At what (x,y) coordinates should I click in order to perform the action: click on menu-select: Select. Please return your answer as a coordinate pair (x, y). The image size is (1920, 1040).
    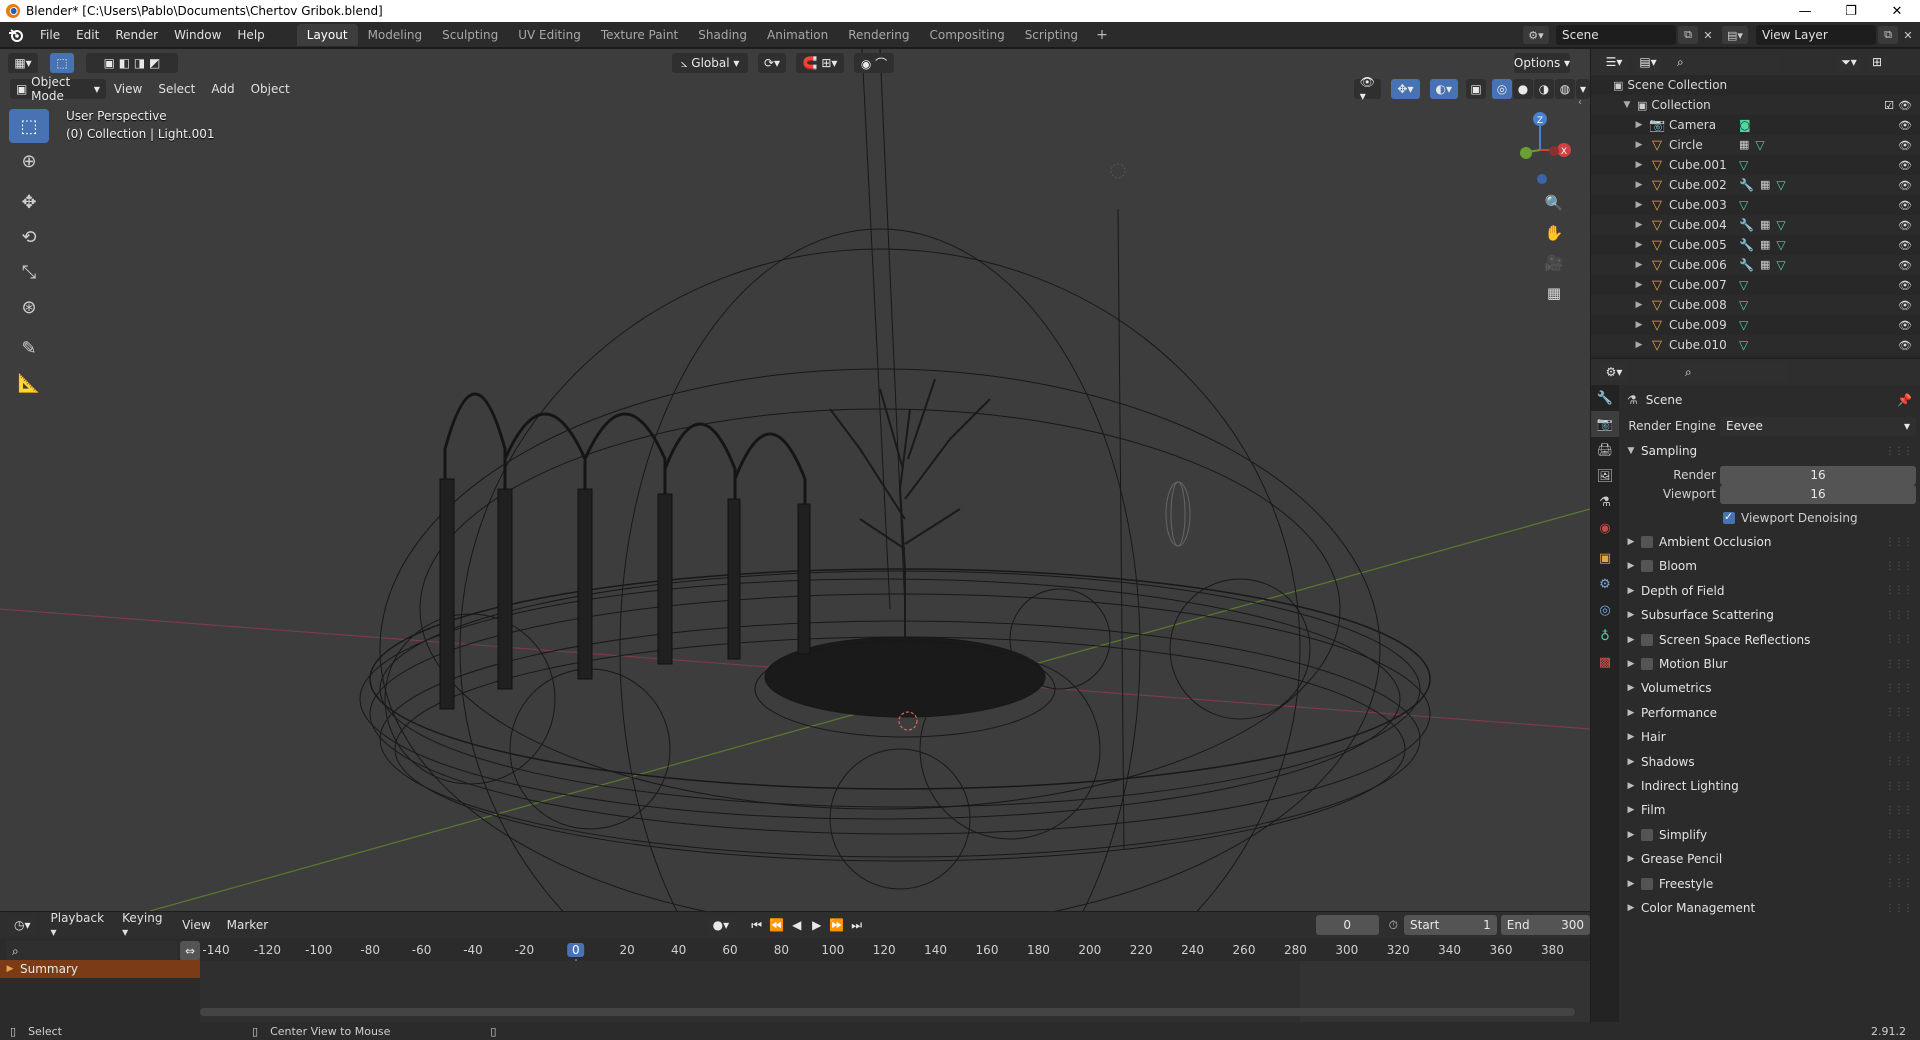
    Looking at the image, I should click on (176, 89).